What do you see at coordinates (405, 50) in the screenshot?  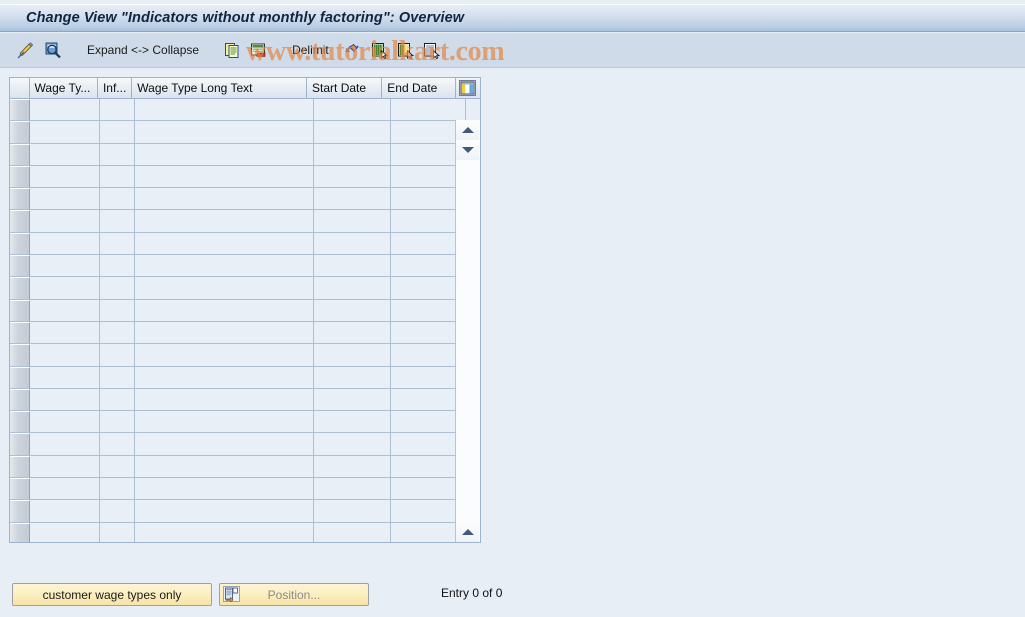 I see `select-block-icon-button` at bounding box center [405, 50].